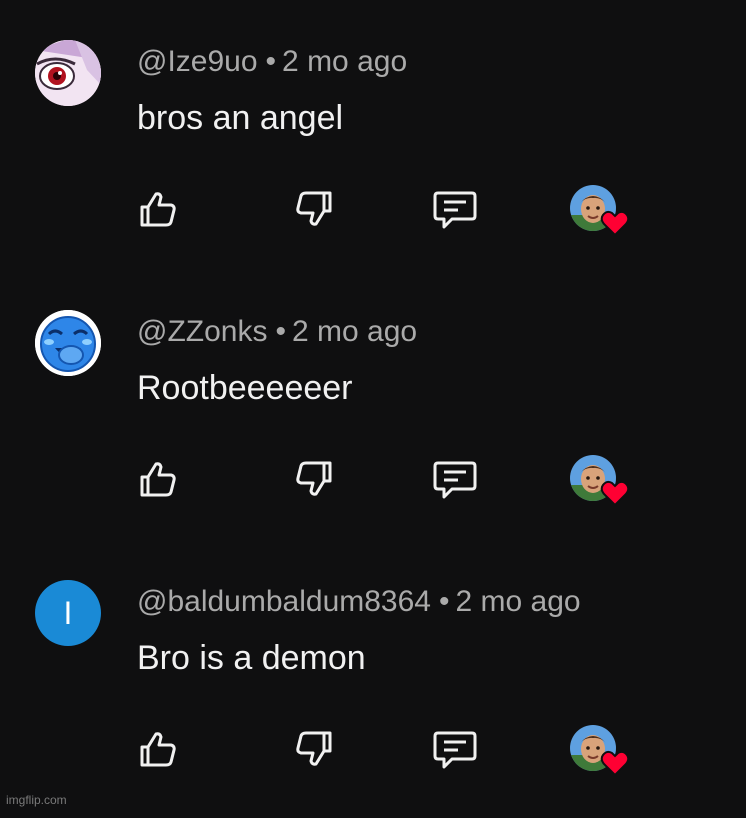  Describe the element at coordinates (245, 388) in the screenshot. I see `comment-text: Rootbeeeeeer` at that location.